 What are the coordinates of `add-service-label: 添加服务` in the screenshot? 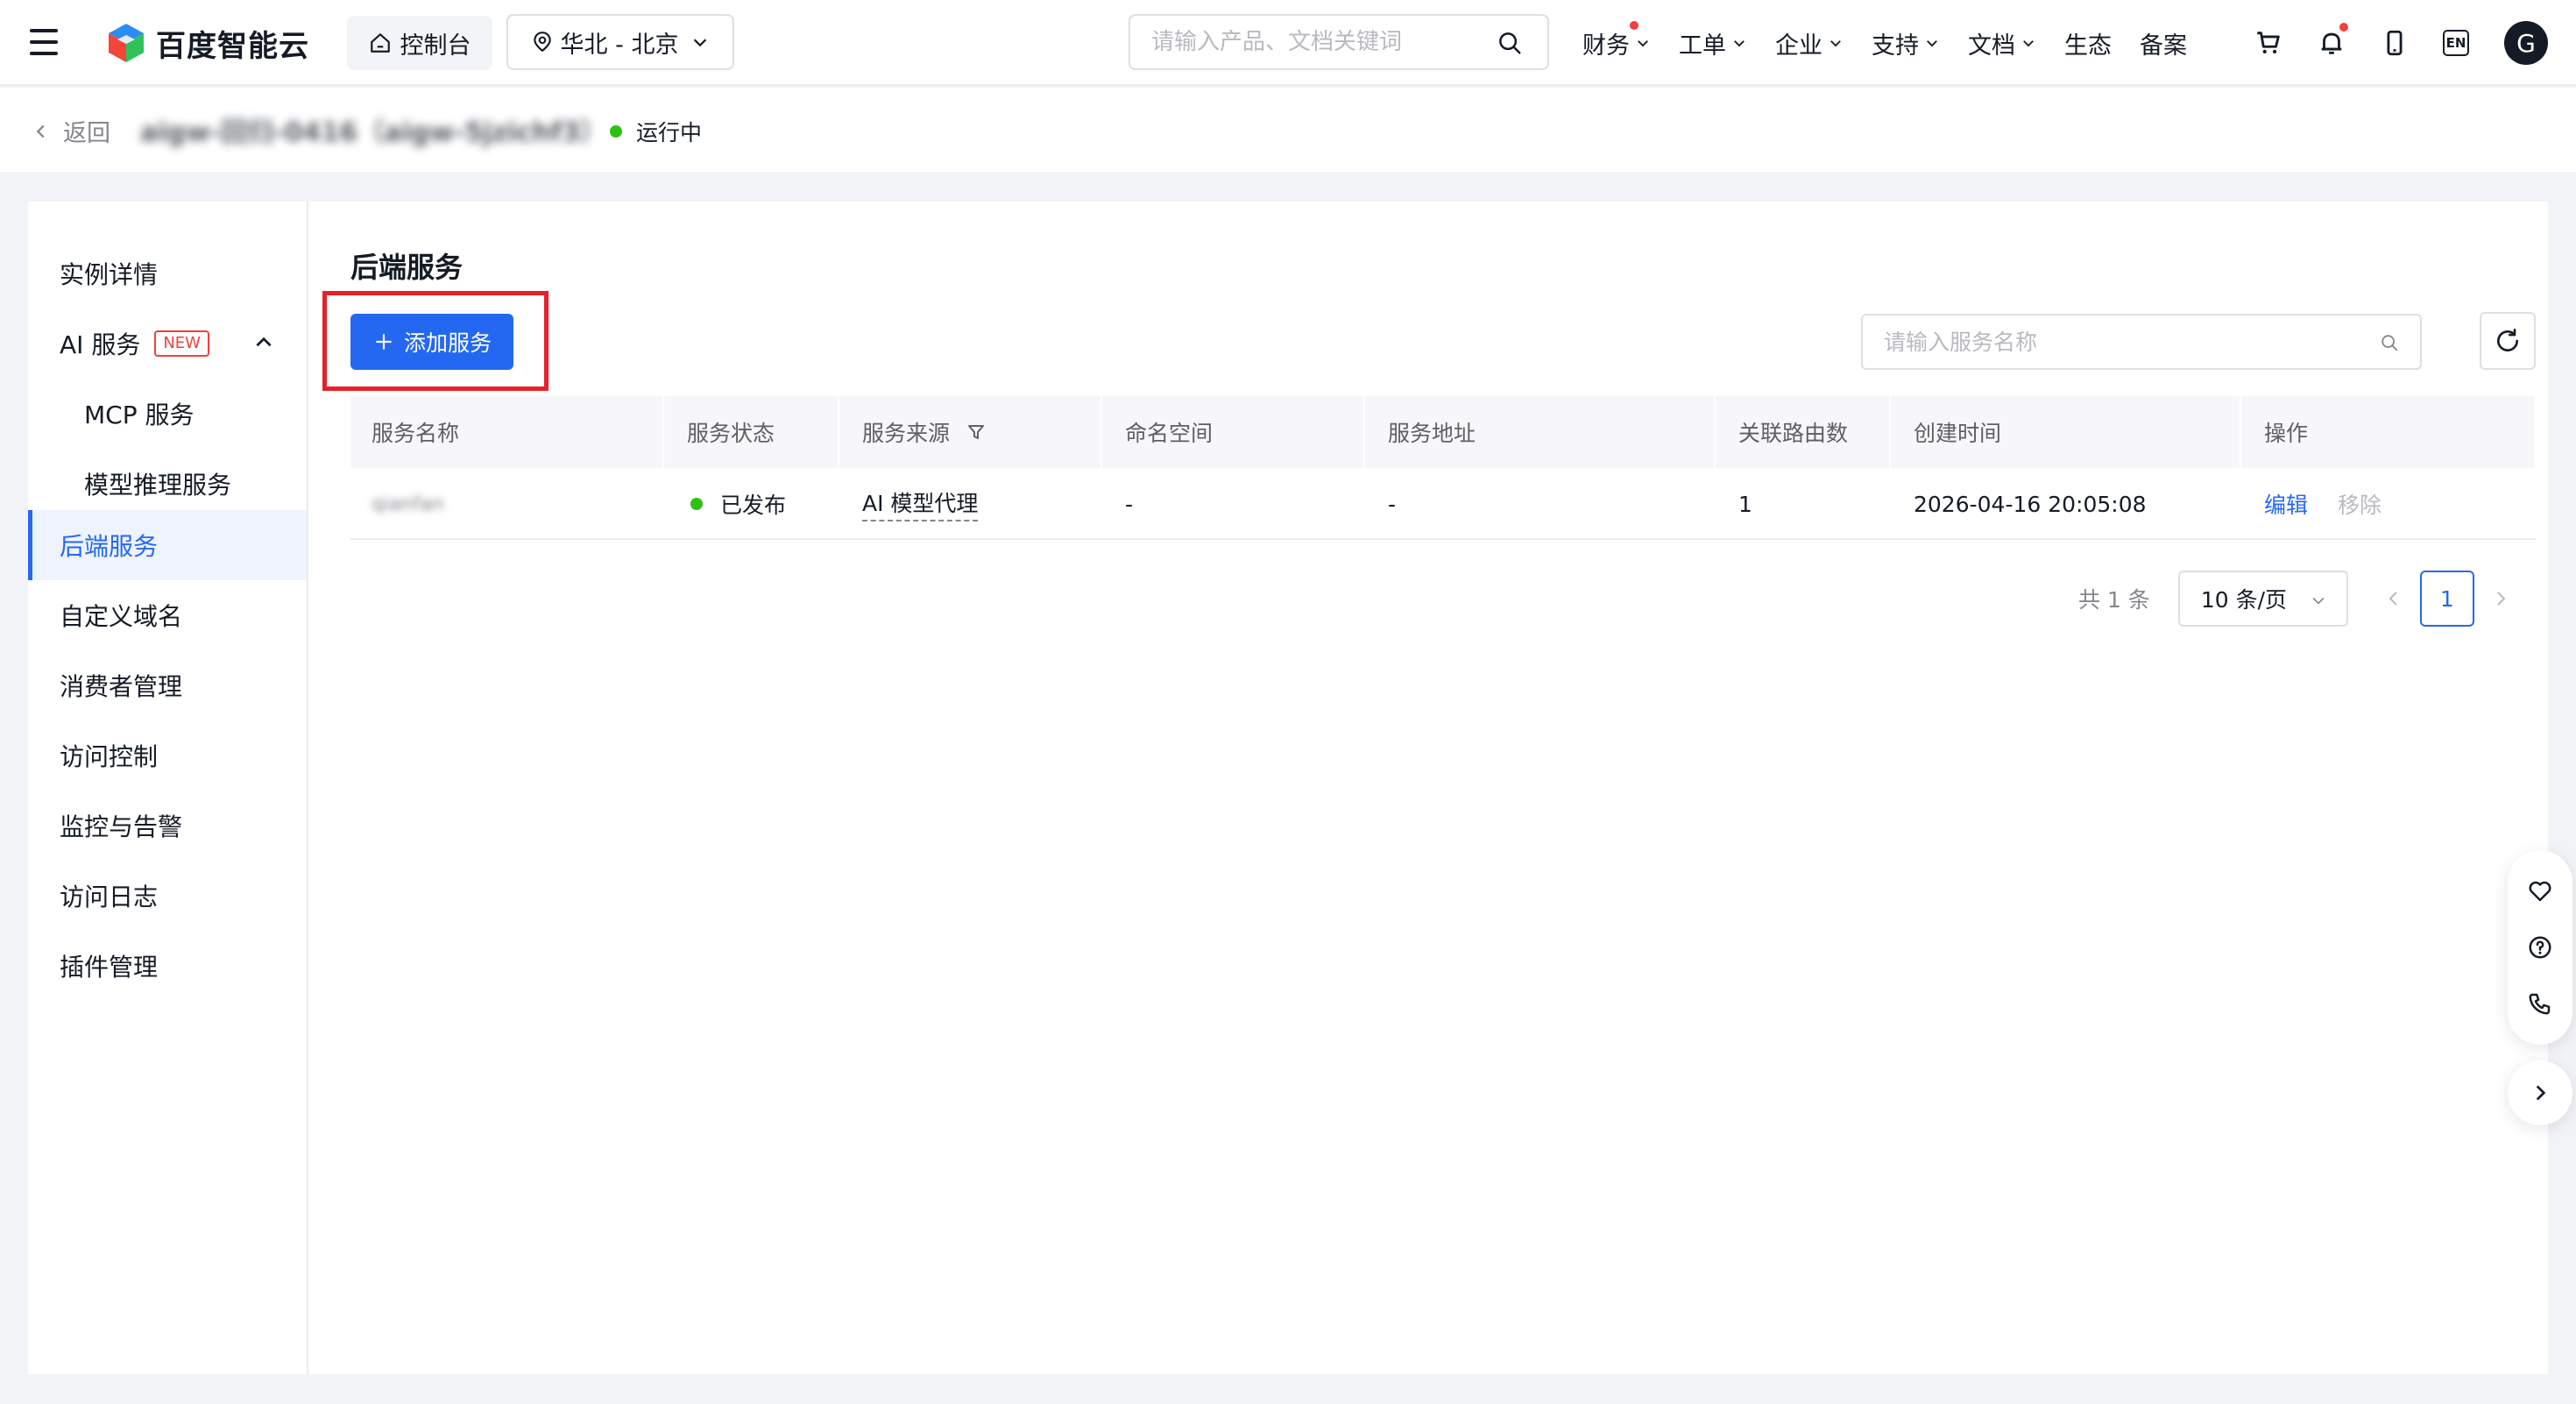 It's located at (447, 343).